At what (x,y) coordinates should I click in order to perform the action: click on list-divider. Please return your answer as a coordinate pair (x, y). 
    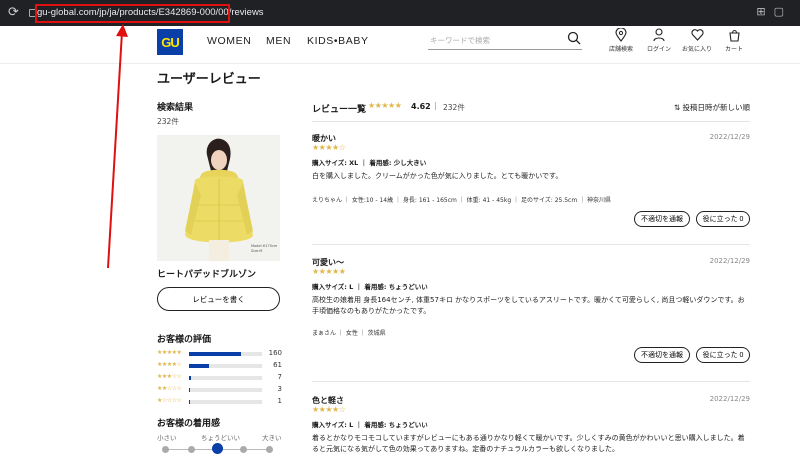
    Looking at the image, I should click on (531, 121).